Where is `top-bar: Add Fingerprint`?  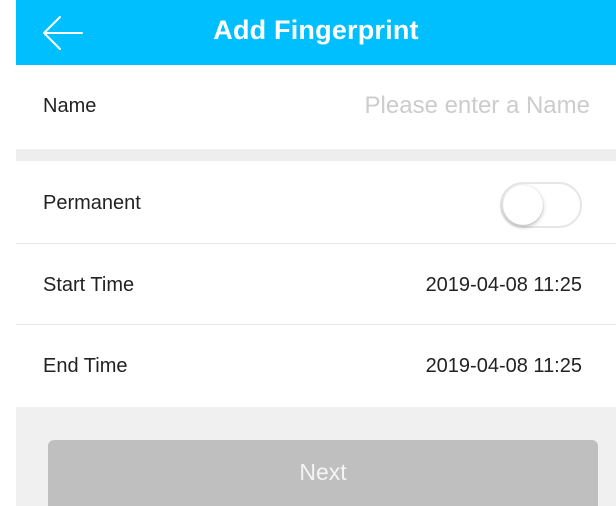 top-bar: Add Fingerprint is located at coordinates (316, 32).